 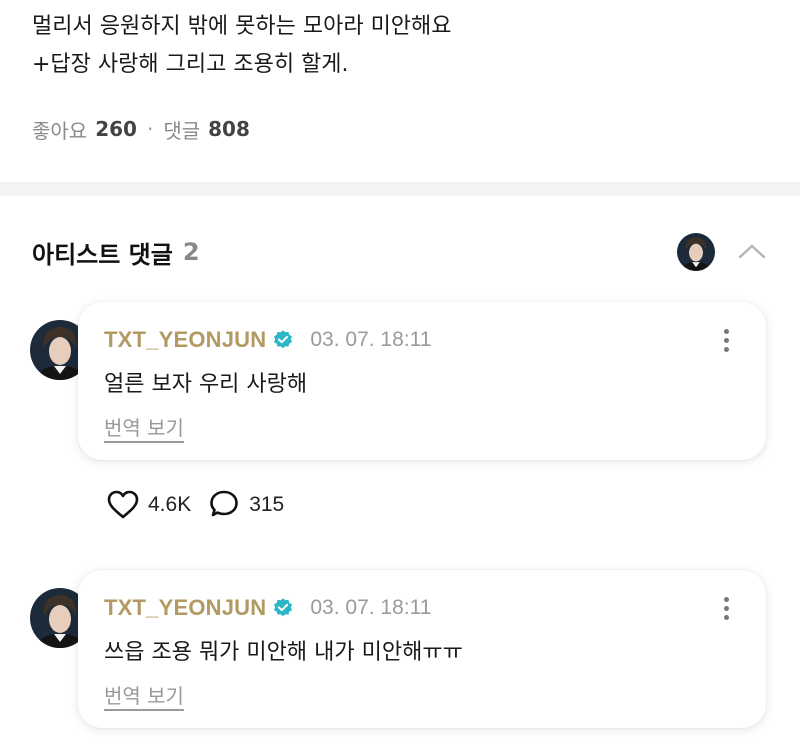 I want to click on collapse-button, so click(x=752, y=251).